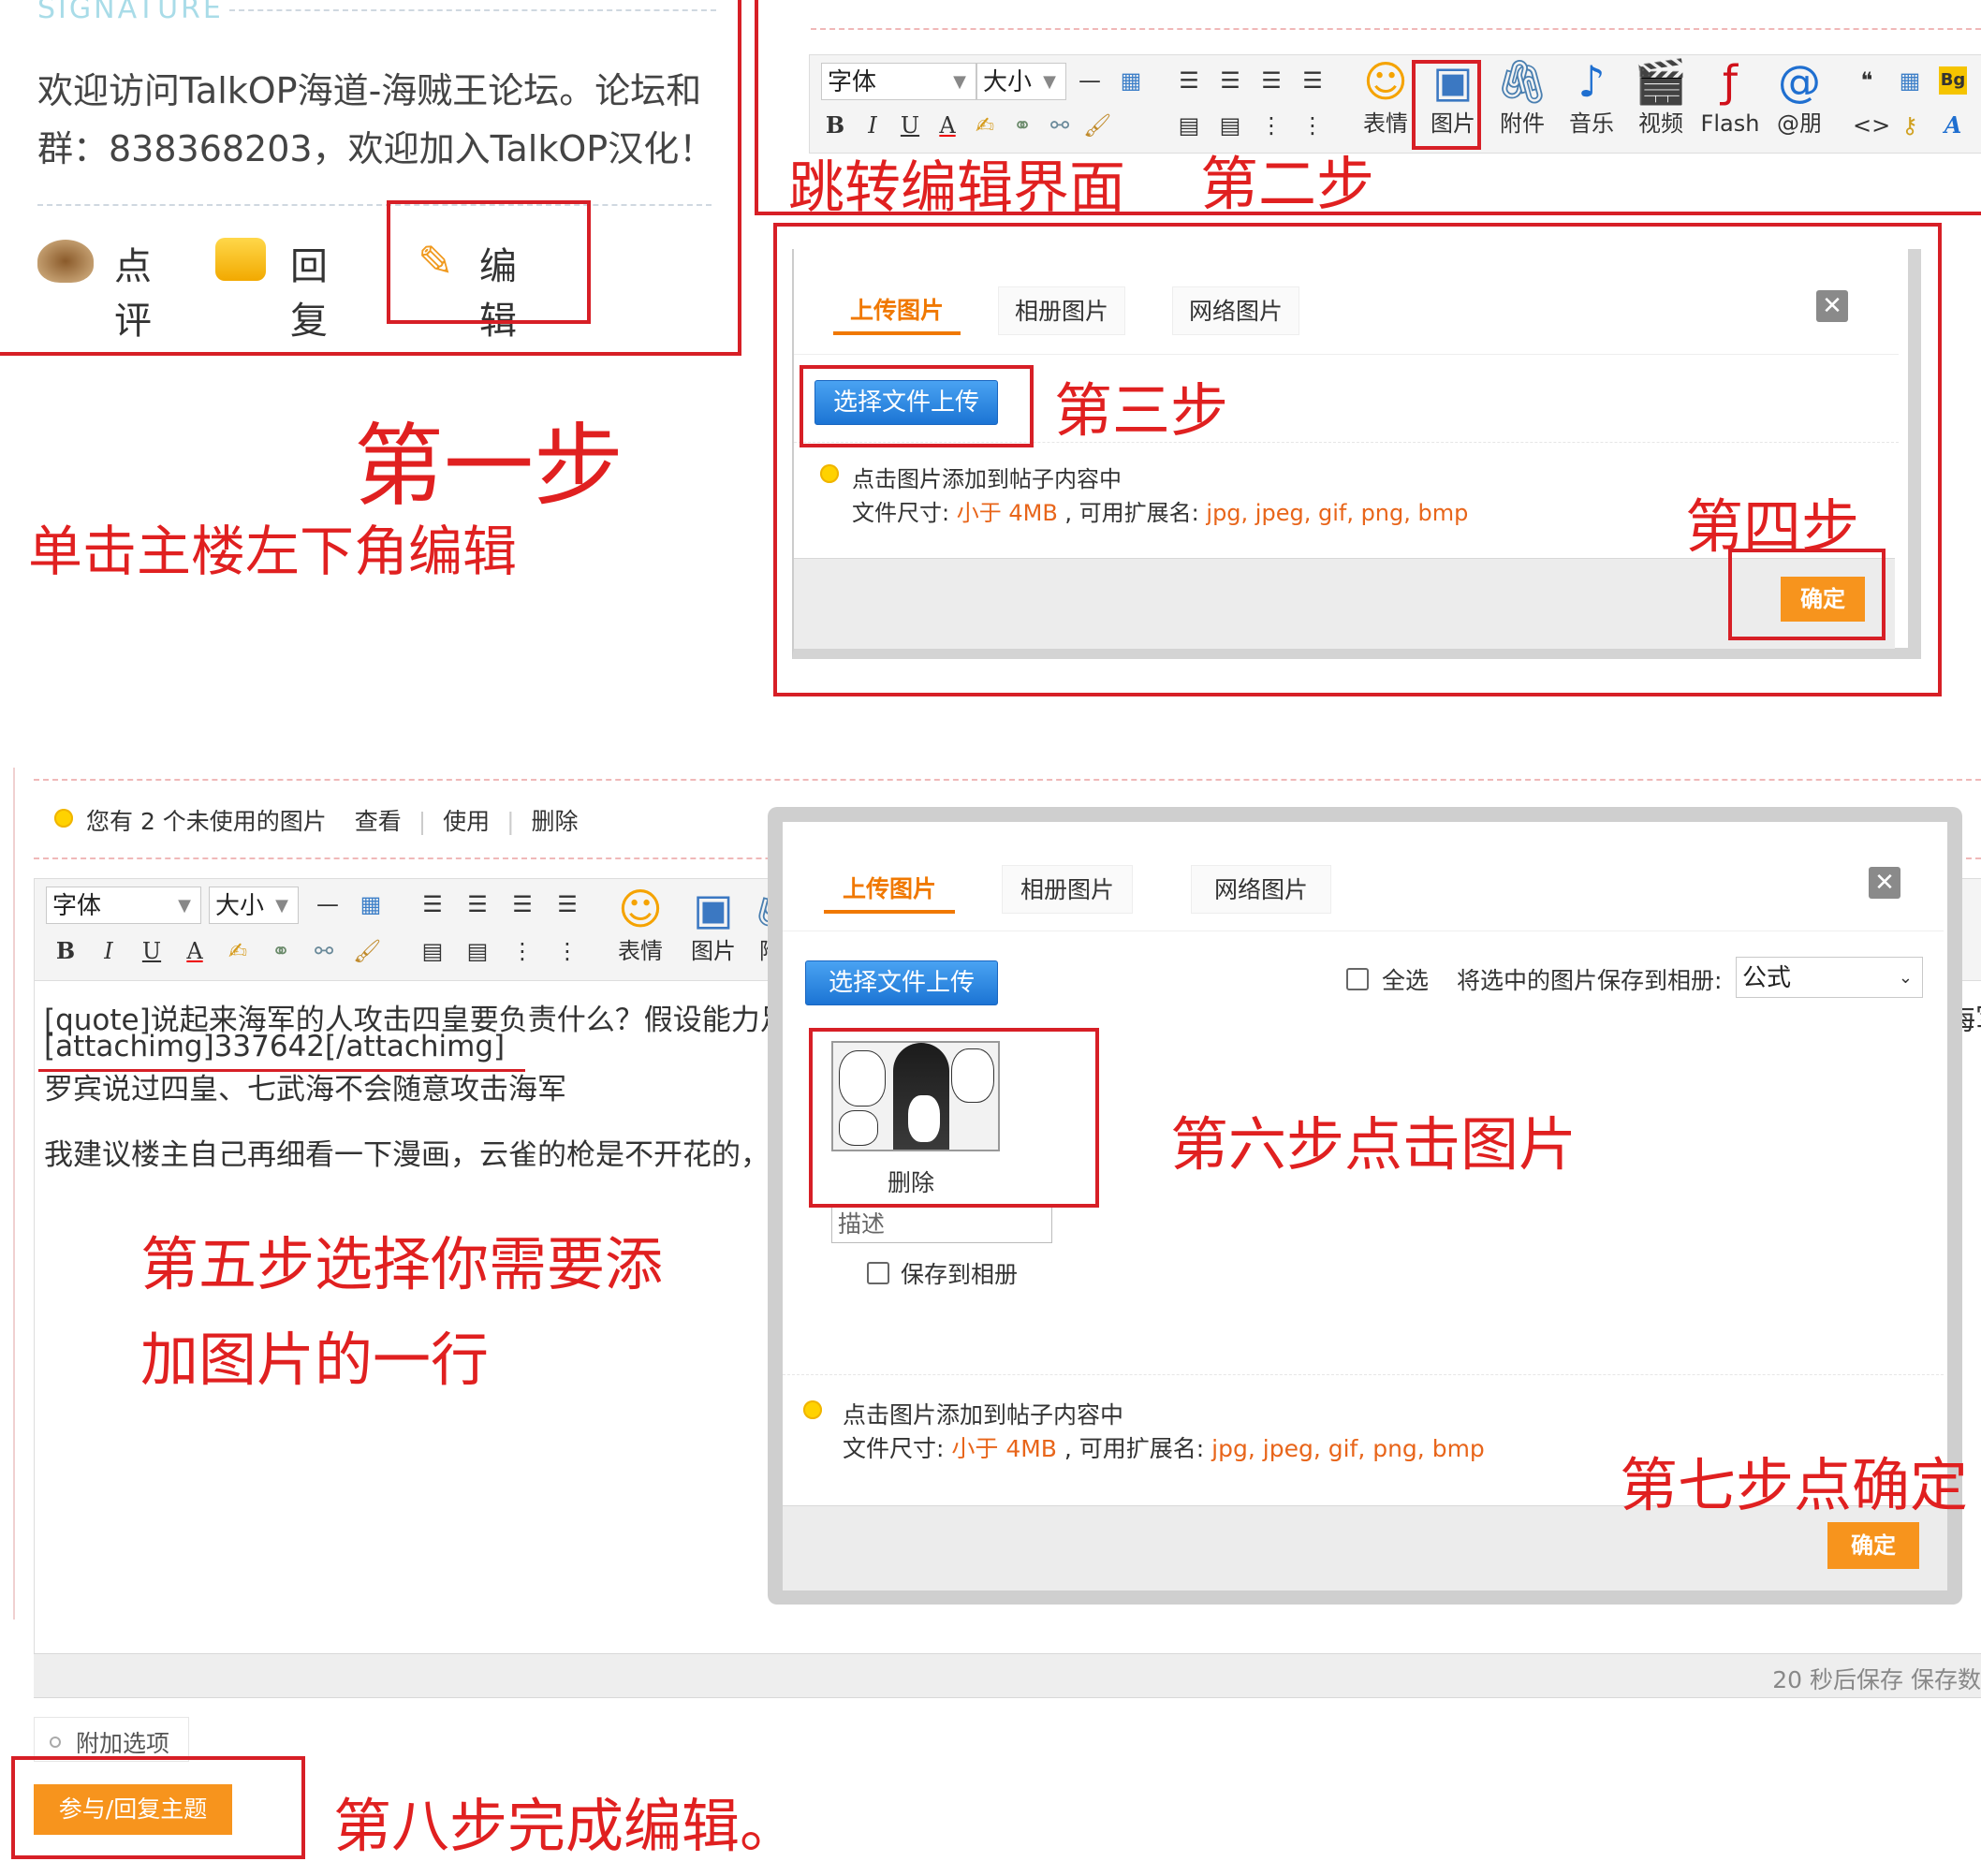 The height and width of the screenshot is (1876, 1981). What do you see at coordinates (901, 982) in the screenshot?
I see `choose-file-button: 选择文件上传` at bounding box center [901, 982].